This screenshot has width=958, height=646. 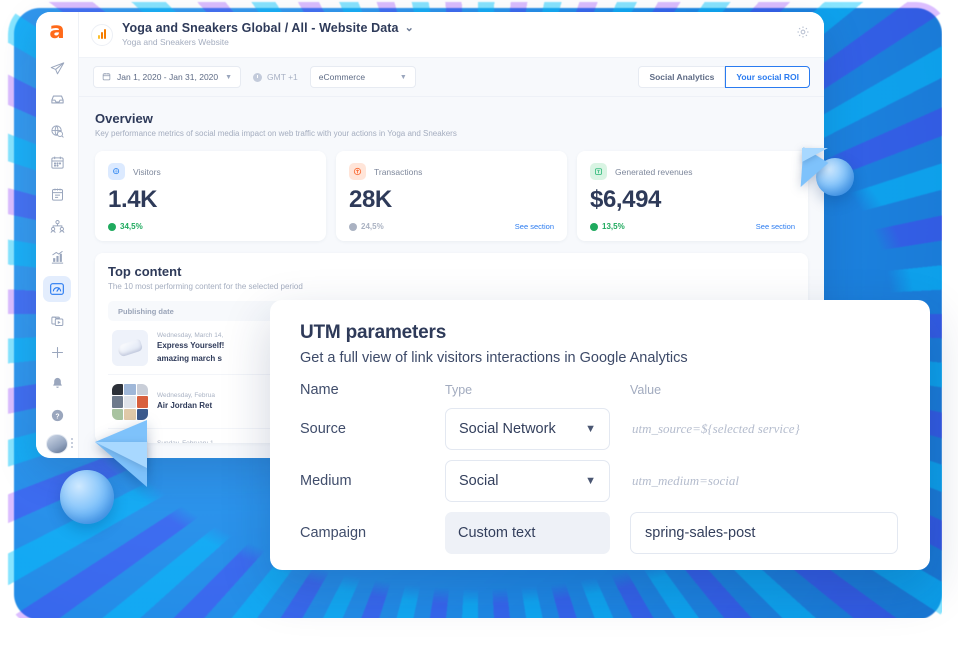 I want to click on decorative-cursor-left-highlight, so click(x=121, y=455).